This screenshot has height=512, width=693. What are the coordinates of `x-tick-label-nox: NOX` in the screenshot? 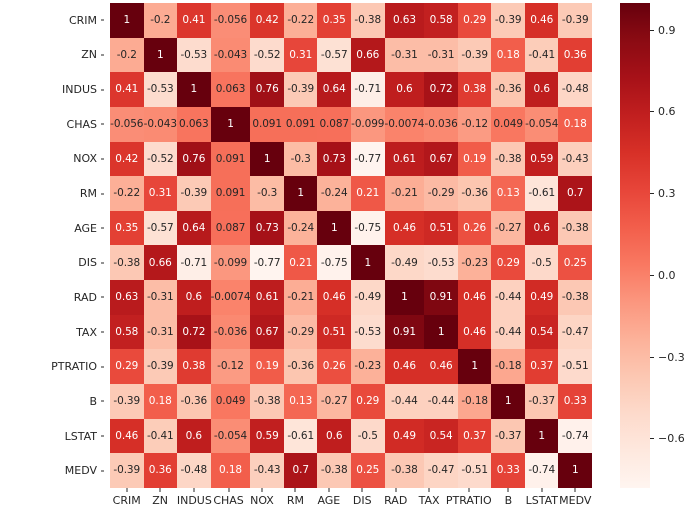 It's located at (261, 500).